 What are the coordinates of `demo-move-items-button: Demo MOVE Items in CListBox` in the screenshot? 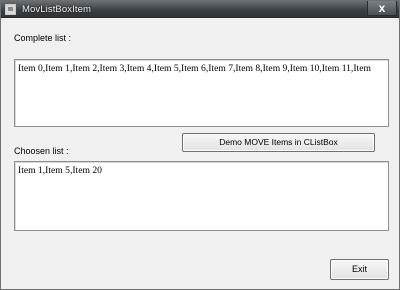 It's located at (278, 142).